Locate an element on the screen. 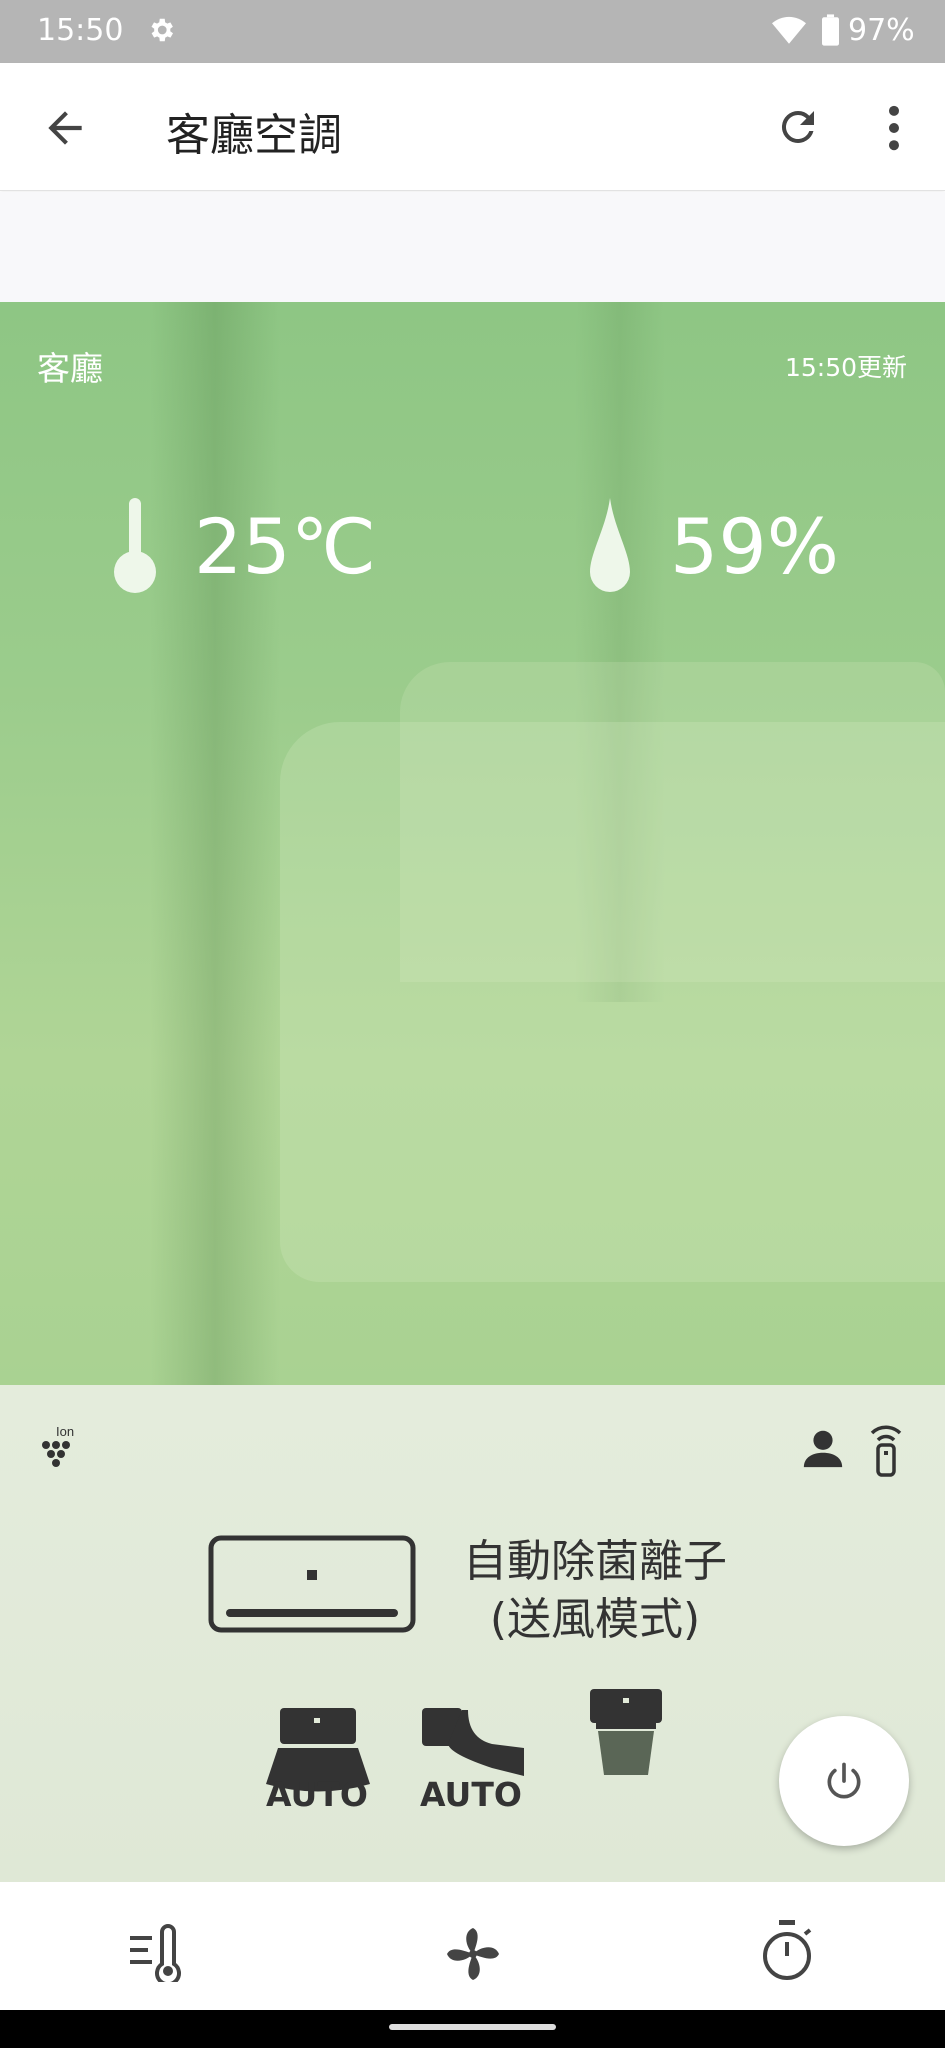 Image resolution: width=945 pixels, height=2048 pixels. user-icon is located at coordinates (823, 1448).